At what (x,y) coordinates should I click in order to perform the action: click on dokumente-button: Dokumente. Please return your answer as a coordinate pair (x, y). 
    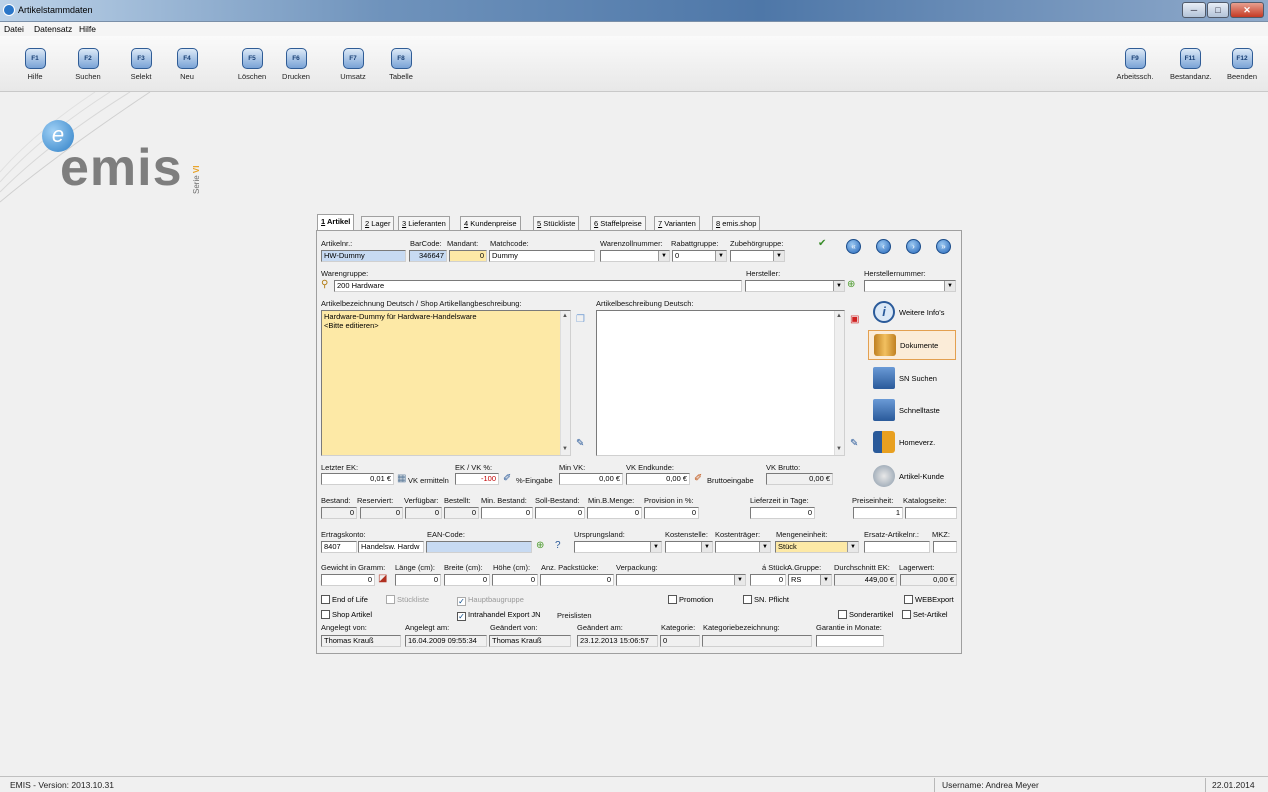
    Looking at the image, I should click on (912, 345).